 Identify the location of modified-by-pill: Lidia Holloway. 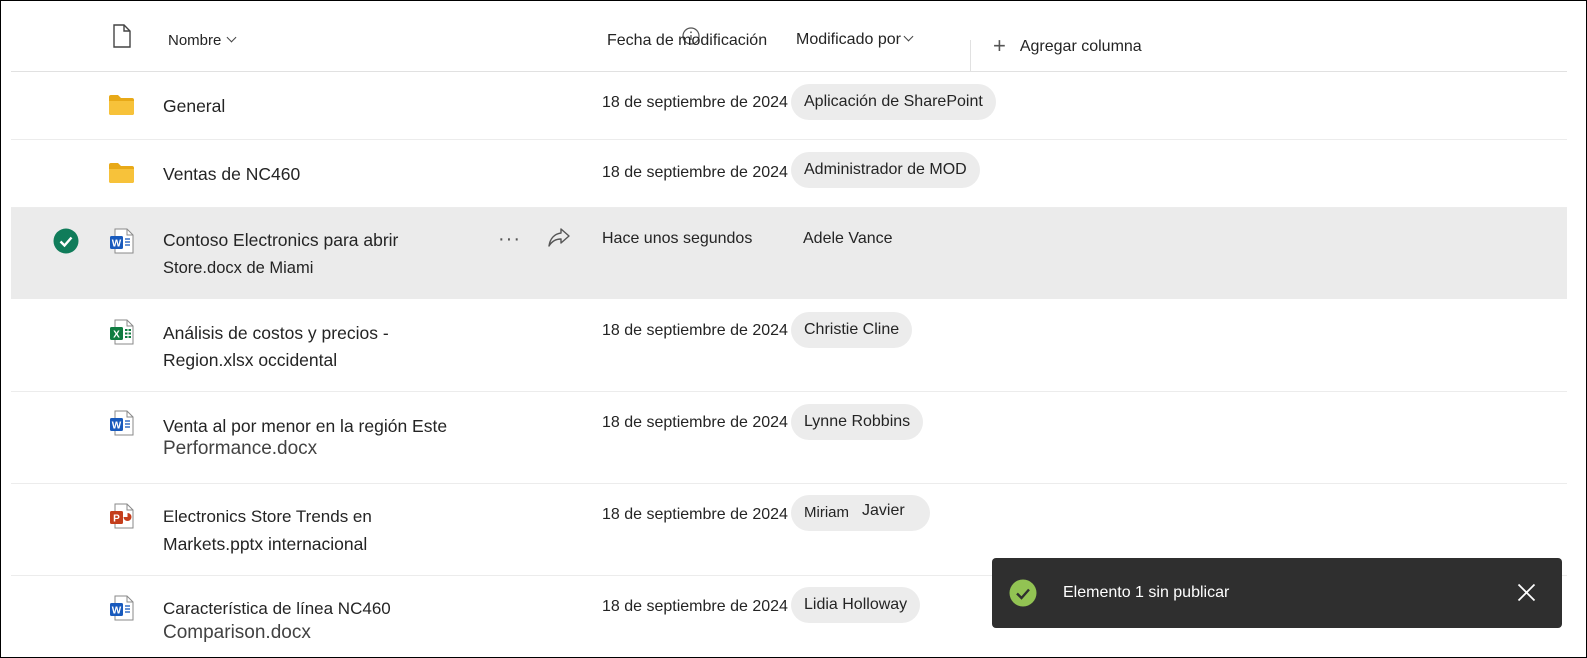
(856, 605).